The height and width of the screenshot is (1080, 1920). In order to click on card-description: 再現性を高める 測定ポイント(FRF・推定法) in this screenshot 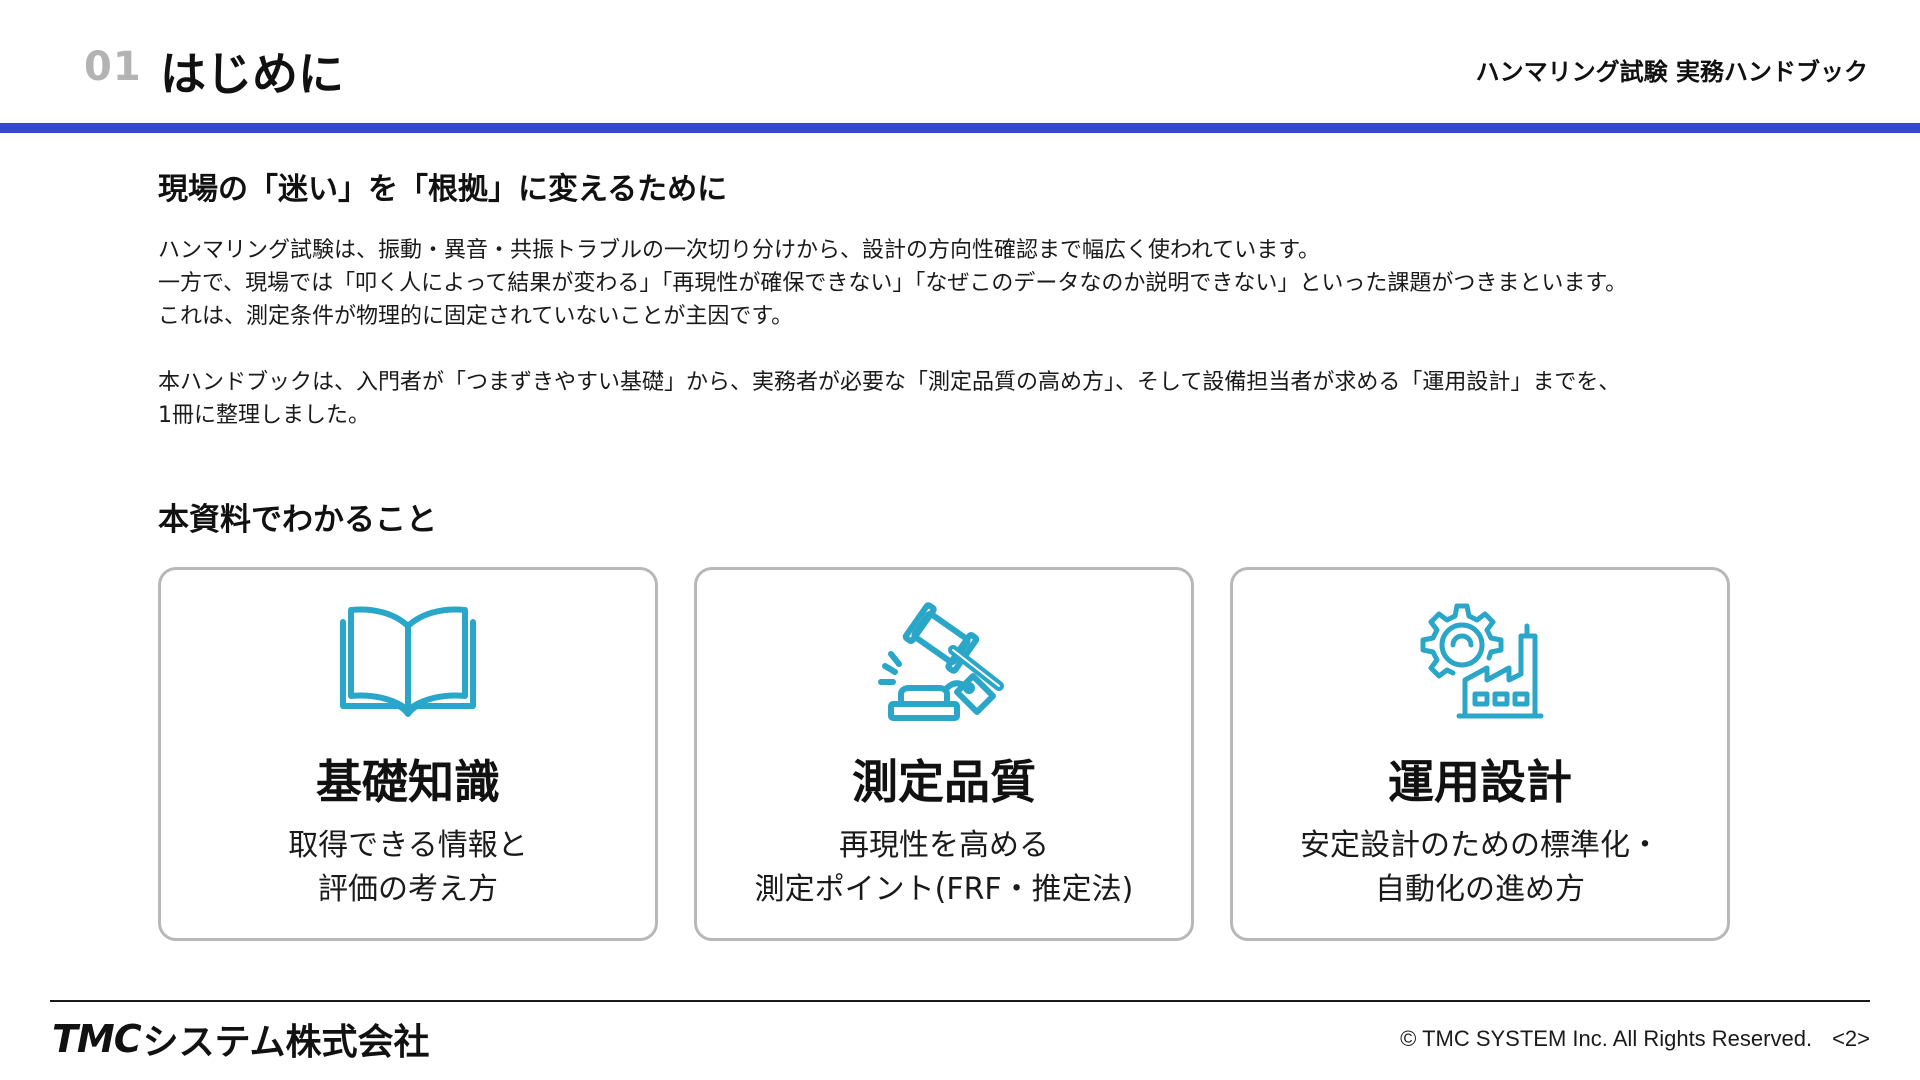, I will do `click(944, 868)`.